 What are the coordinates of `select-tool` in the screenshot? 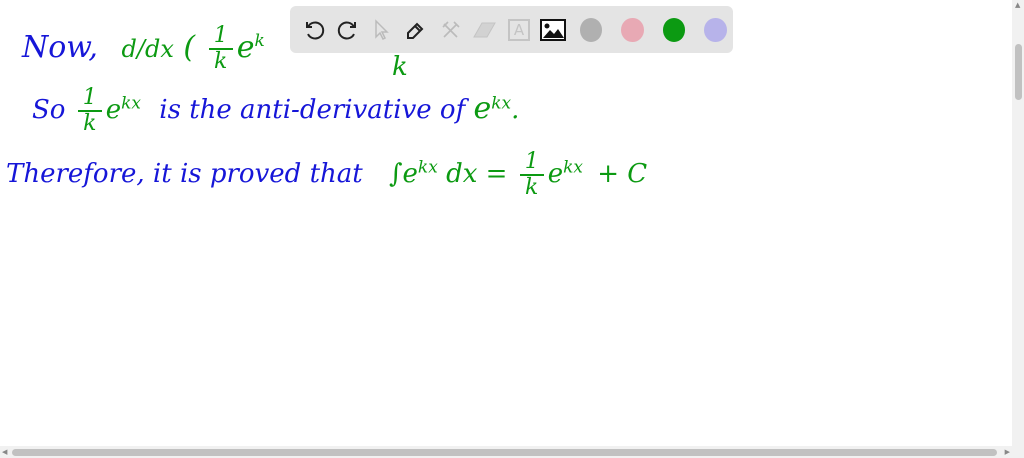 It's located at (381, 29).